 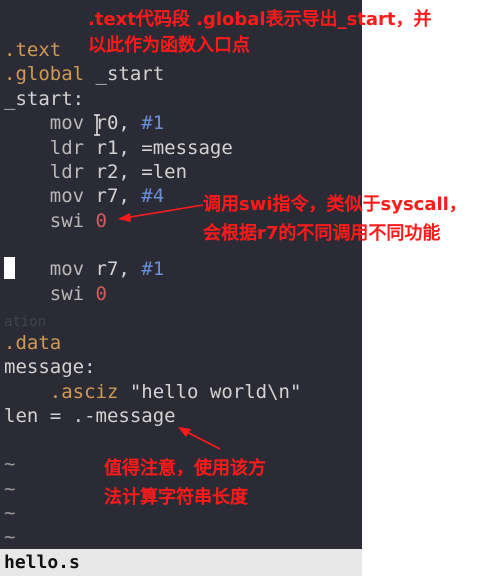 What do you see at coordinates (322, 233) in the screenshot?
I see `annotation-swi-2: 会根据r7的不同调用不同功能` at bounding box center [322, 233].